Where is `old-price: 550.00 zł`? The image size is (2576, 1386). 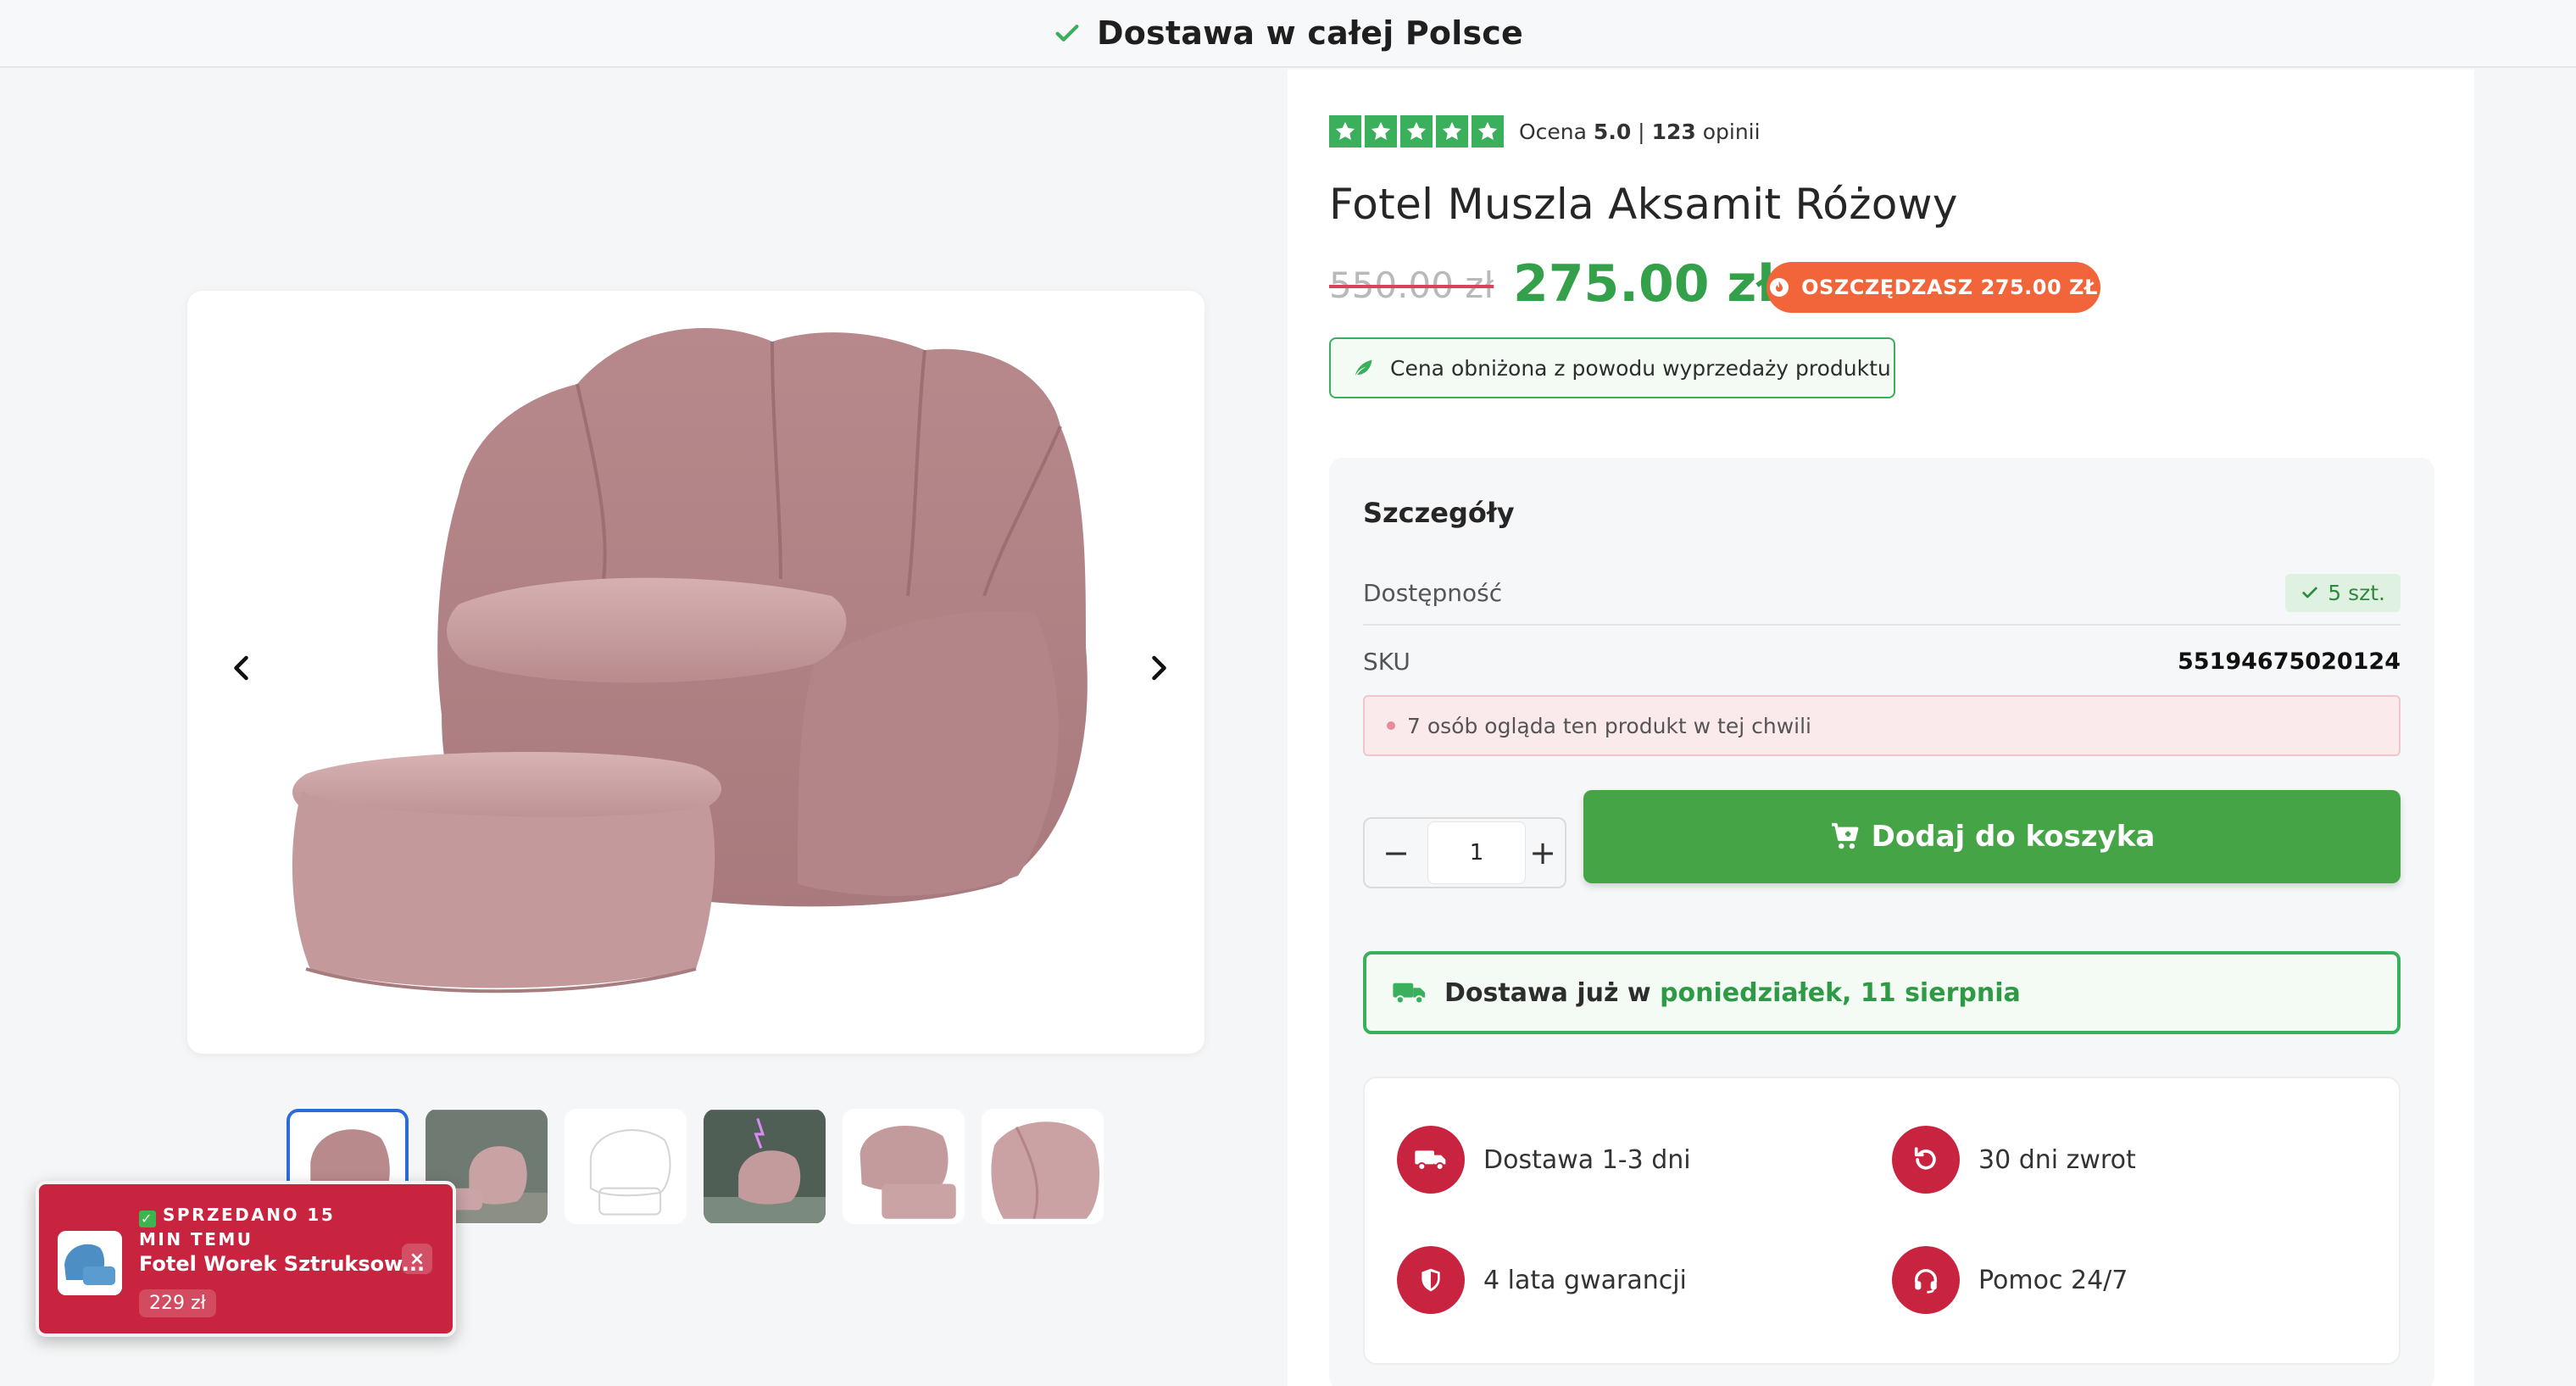 old-price: 550.00 zł is located at coordinates (1411, 285).